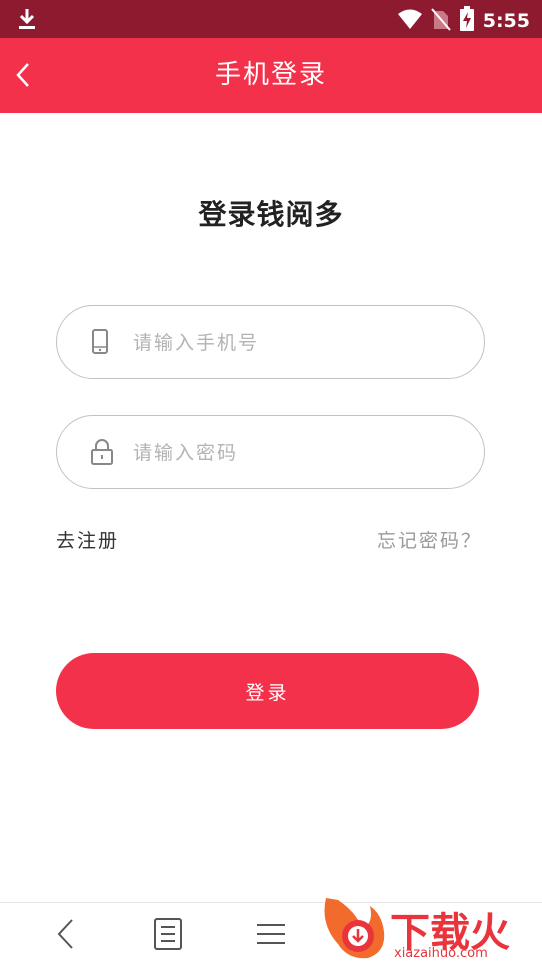  I want to click on watermark-flame-icon, so click(354, 928).